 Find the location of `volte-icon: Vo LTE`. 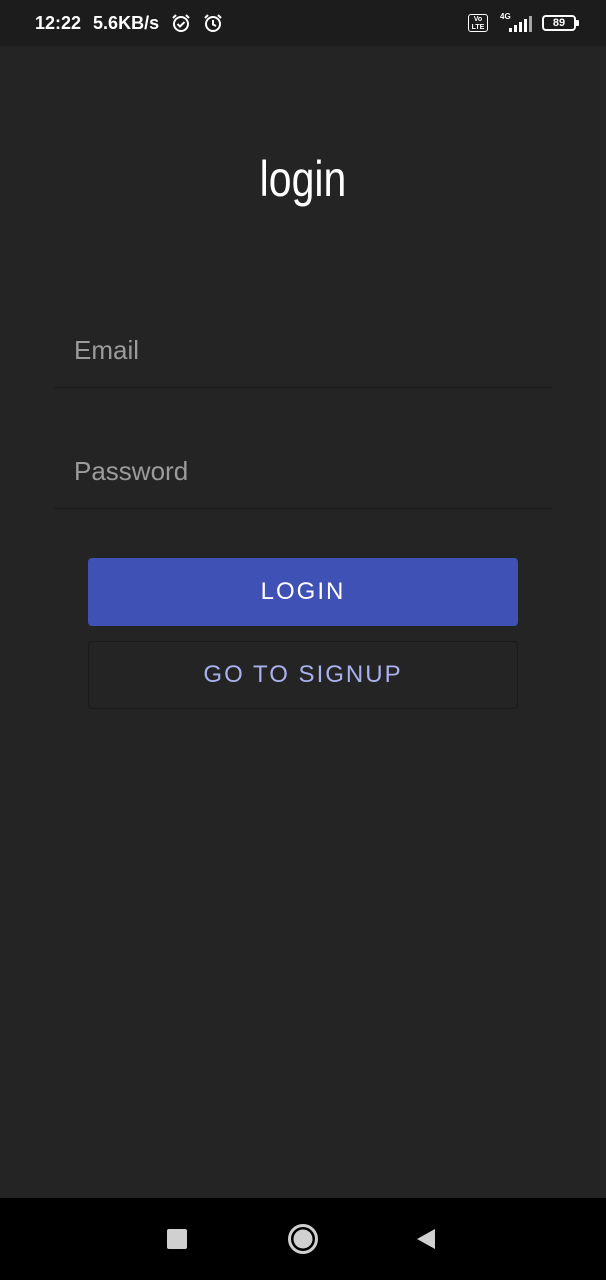

volte-icon: Vo LTE is located at coordinates (478, 23).